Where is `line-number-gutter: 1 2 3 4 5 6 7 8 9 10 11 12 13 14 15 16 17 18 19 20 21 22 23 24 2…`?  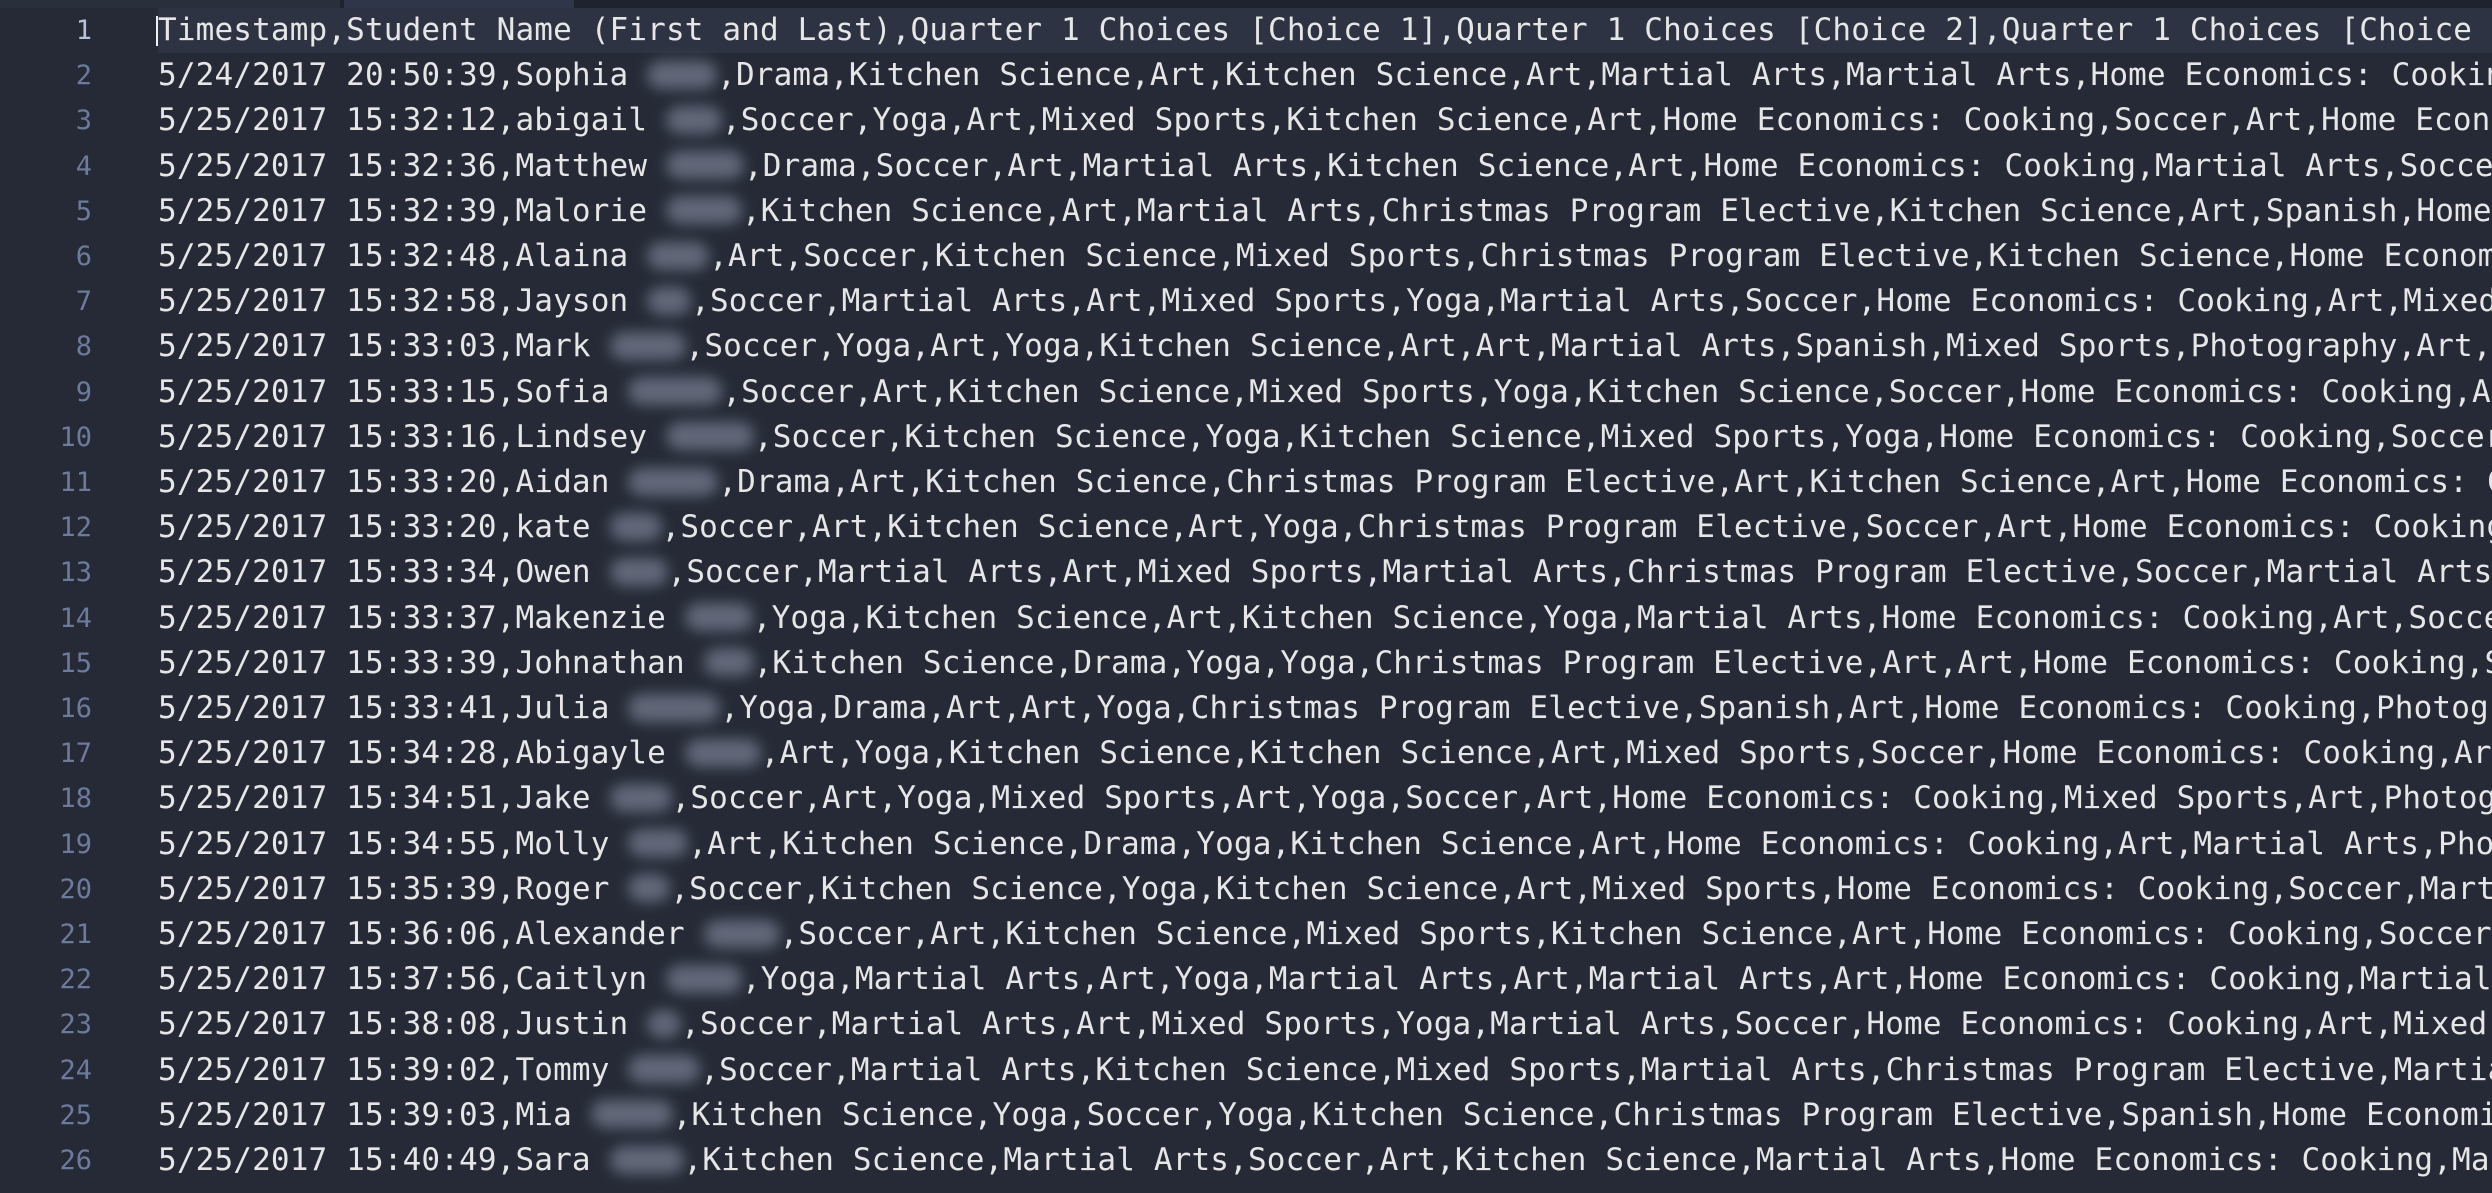
line-number-gutter: 1 2 3 4 5 6 7 8 9 10 11 12 13 14 15 16 17 18 19 20 21 22 23 24 2… is located at coordinates (70, 600).